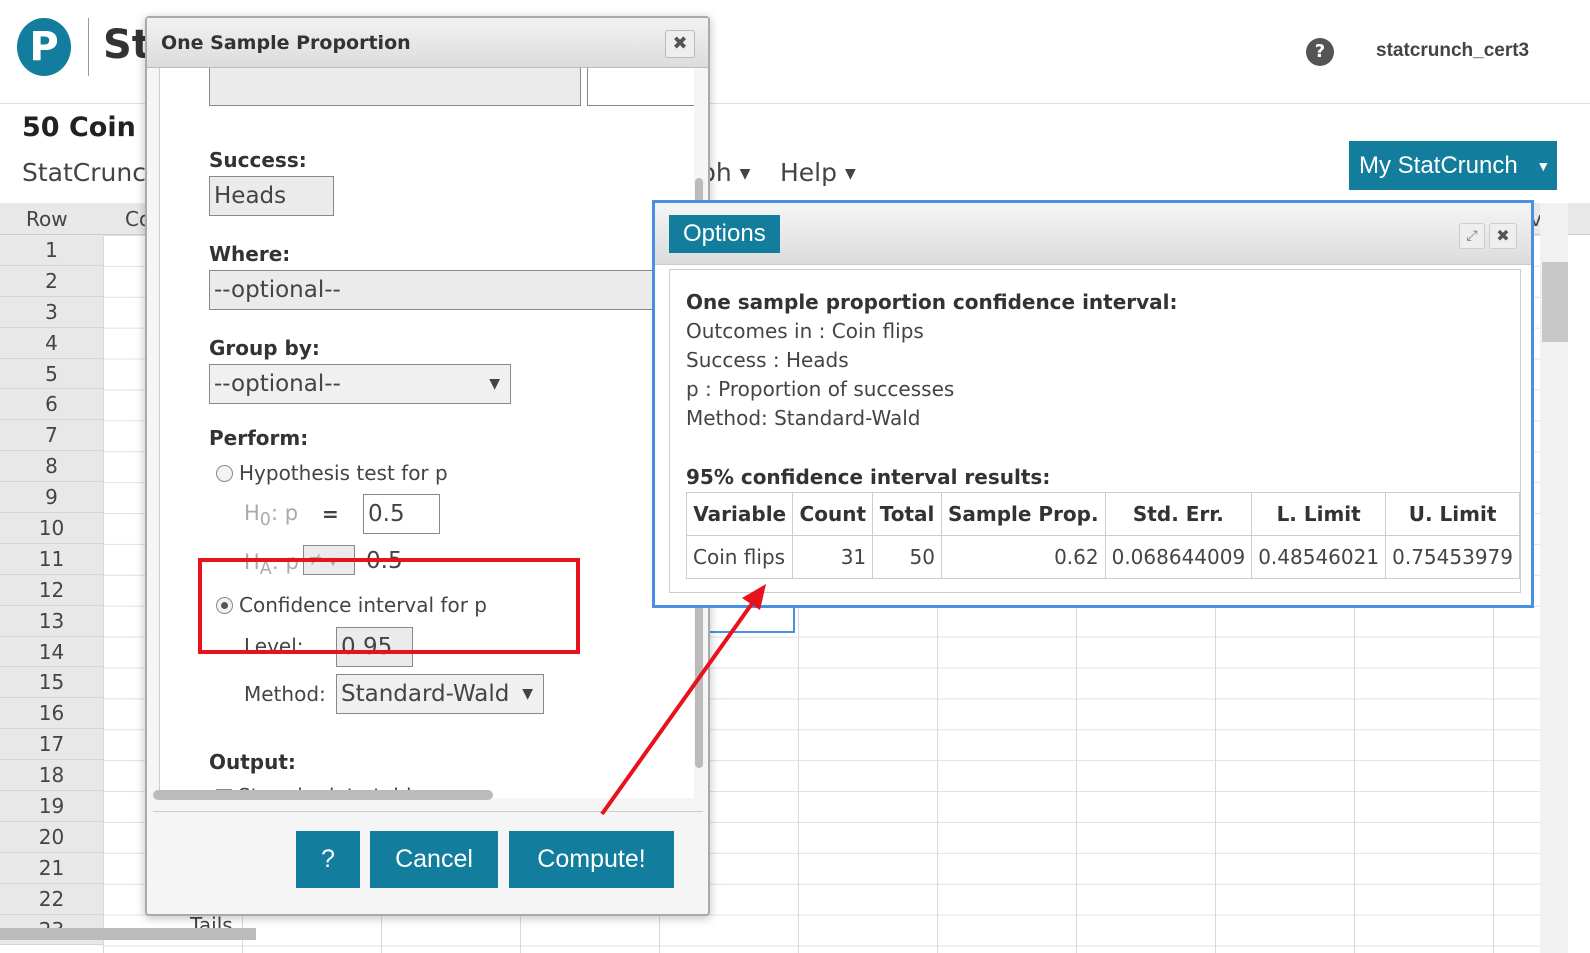  What do you see at coordinates (427, 43) in the screenshot?
I see `dialog-title: One Sample Proportion` at bounding box center [427, 43].